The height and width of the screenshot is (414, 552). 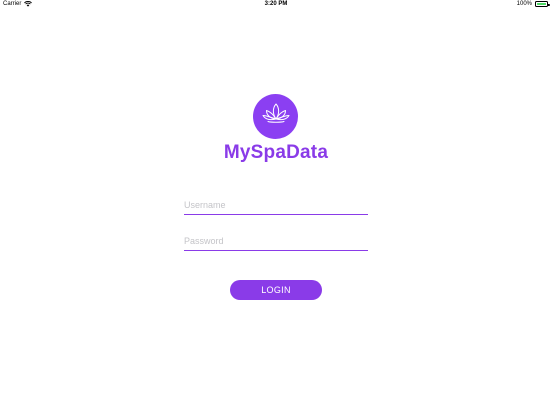 I want to click on username-input, so click(x=276, y=205).